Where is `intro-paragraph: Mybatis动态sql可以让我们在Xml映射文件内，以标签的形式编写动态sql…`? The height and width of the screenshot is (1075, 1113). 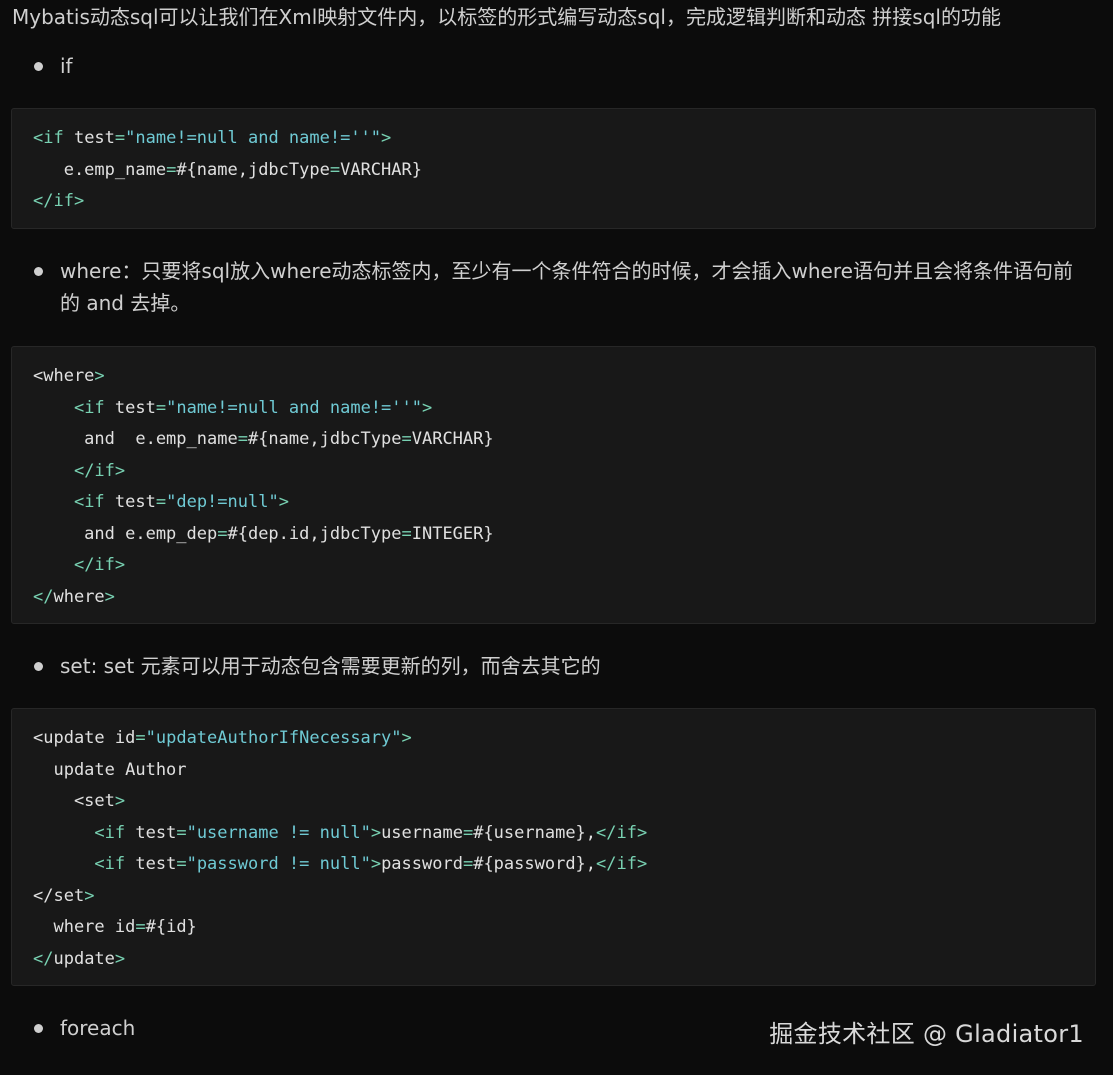
intro-paragraph: Mybatis动态sql可以让我们在Xml映射文件内，以标签的形式编写动态sql… is located at coordinates (506, 17).